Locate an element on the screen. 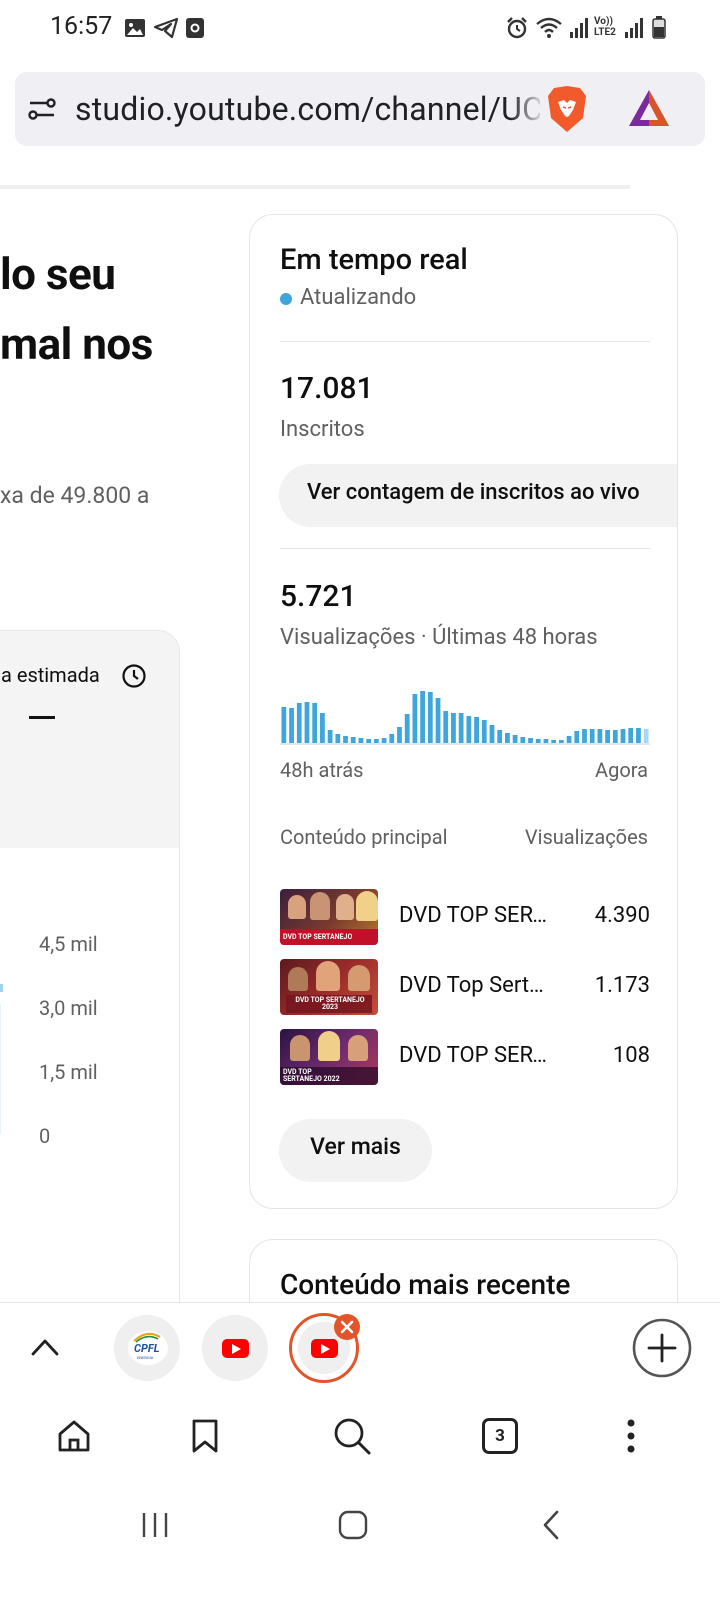  browser-bottom-toolbar: 3 is located at coordinates (360, 1439).